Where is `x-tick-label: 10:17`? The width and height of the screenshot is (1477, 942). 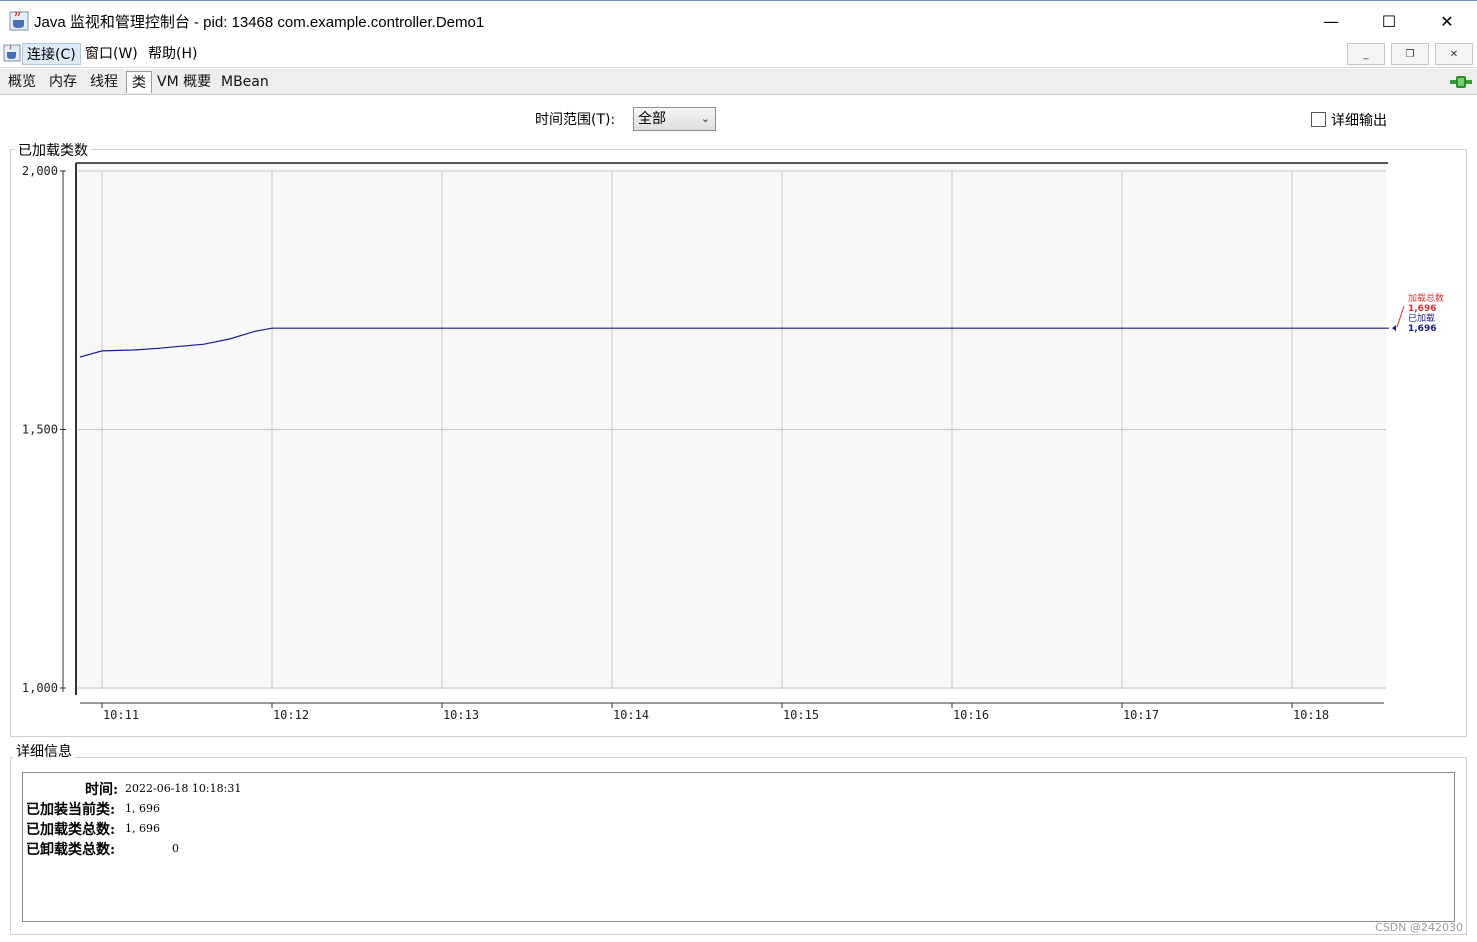 x-tick-label: 10:17 is located at coordinates (1141, 715).